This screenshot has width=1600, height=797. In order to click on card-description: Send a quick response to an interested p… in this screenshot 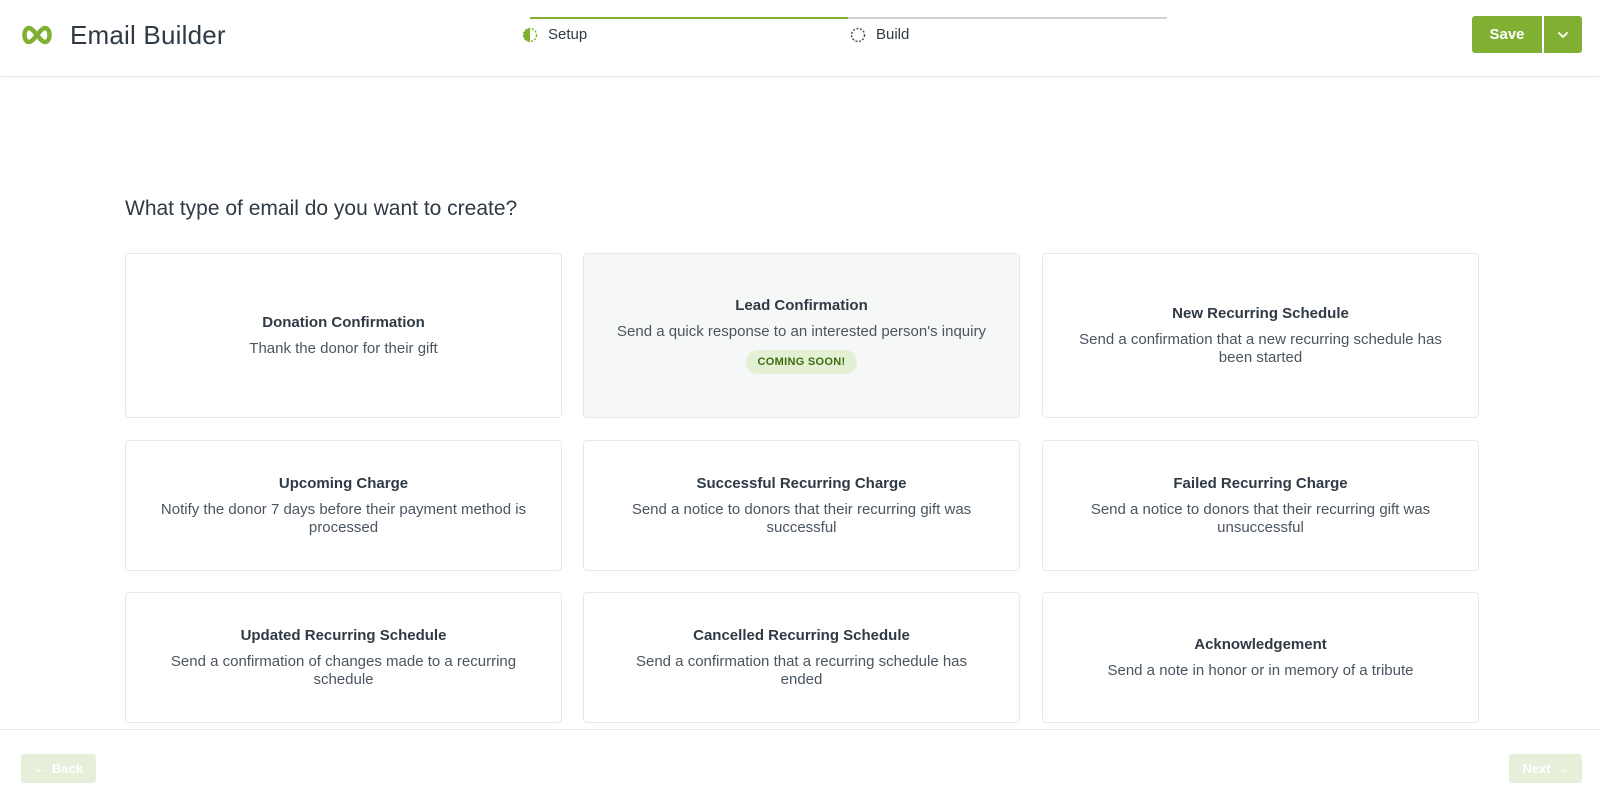, I will do `click(801, 331)`.